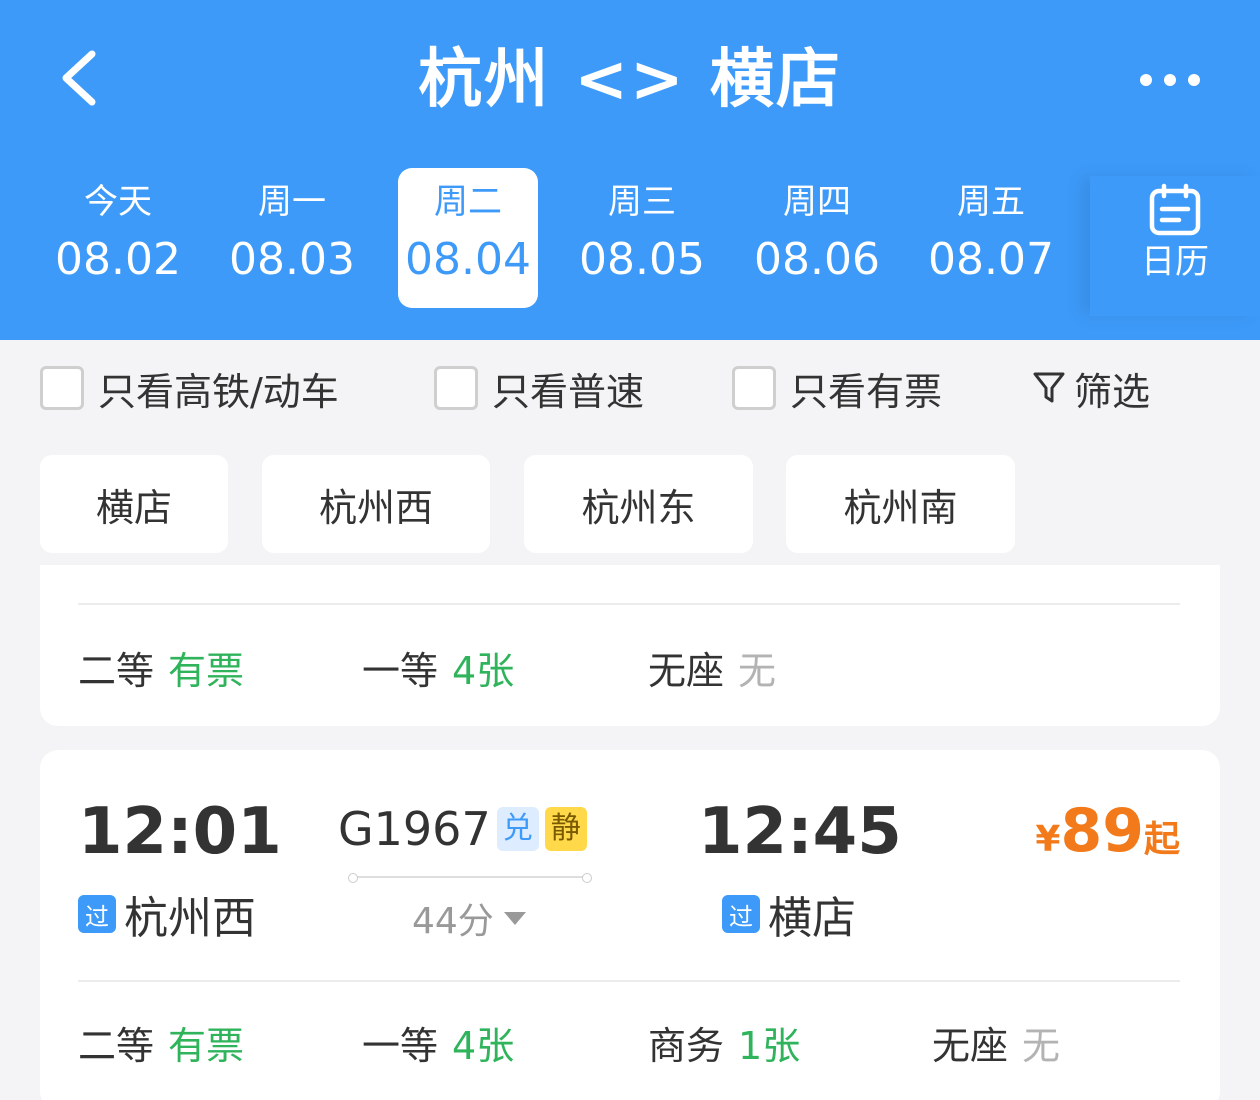  What do you see at coordinates (568, 391) in the screenshot?
I see `regular-label: 只看普速` at bounding box center [568, 391].